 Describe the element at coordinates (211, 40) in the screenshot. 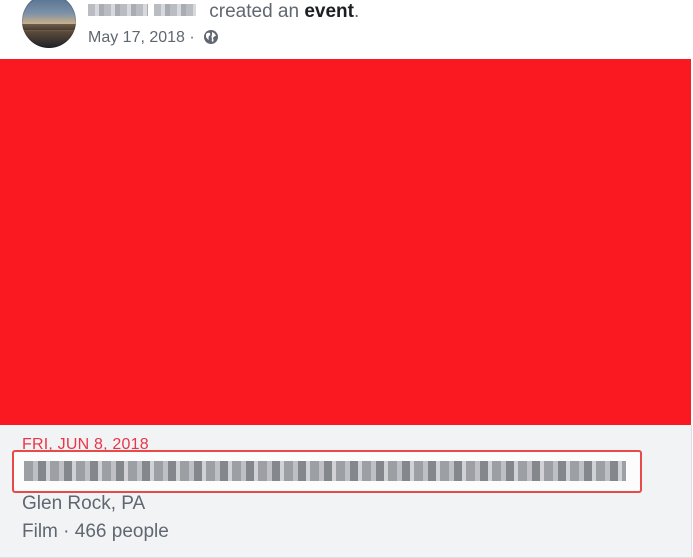

I see `globe-icon` at that location.